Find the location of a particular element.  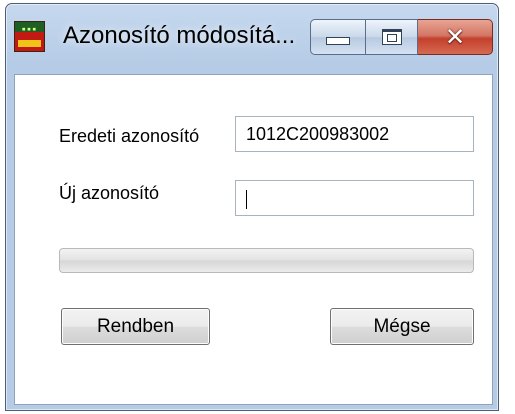

cancel-button: Mégse is located at coordinates (402, 326).